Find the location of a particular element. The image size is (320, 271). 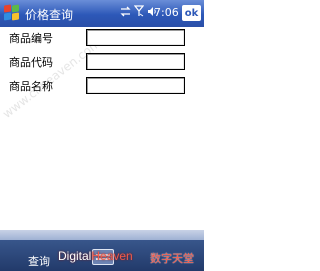

brand-logo: DigitalHeaven is located at coordinates (95, 256).